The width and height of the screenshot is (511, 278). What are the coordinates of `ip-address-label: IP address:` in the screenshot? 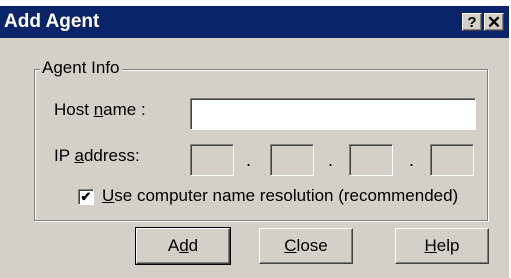 It's located at (97, 155).